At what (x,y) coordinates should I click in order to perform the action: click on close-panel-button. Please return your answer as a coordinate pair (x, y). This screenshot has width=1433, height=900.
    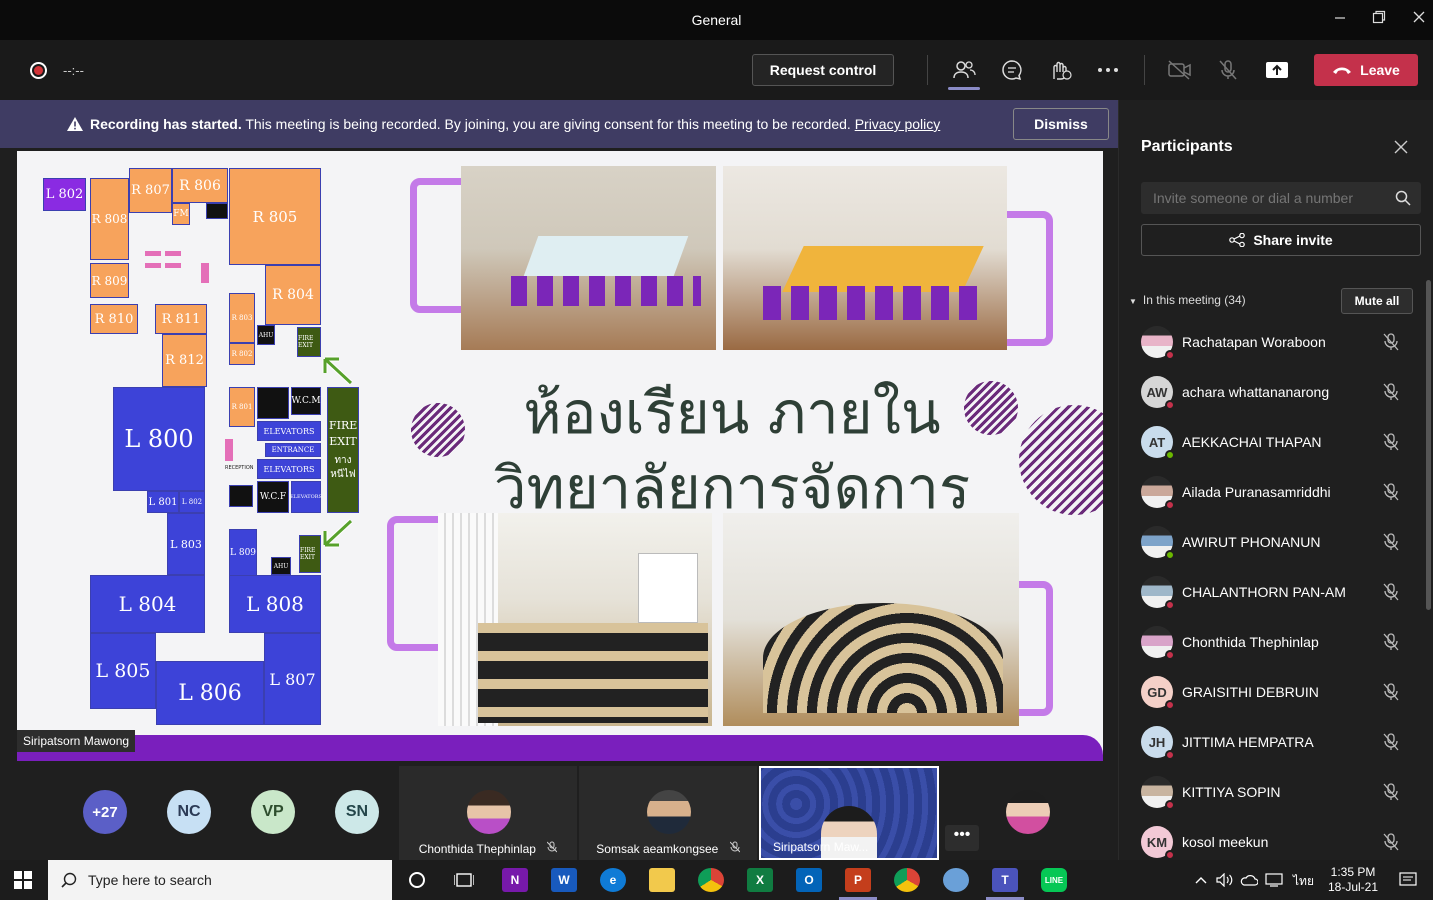
    Looking at the image, I should click on (1401, 149).